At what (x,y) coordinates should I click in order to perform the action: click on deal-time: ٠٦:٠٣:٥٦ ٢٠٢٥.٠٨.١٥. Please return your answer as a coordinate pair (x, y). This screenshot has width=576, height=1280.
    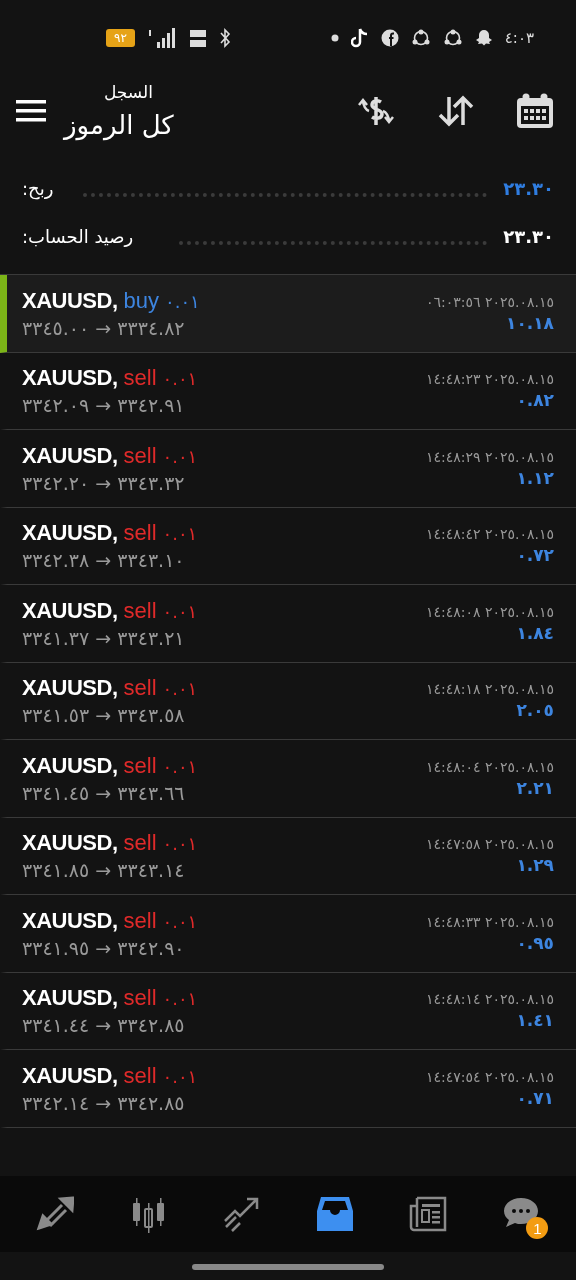
    Looking at the image, I should click on (489, 301).